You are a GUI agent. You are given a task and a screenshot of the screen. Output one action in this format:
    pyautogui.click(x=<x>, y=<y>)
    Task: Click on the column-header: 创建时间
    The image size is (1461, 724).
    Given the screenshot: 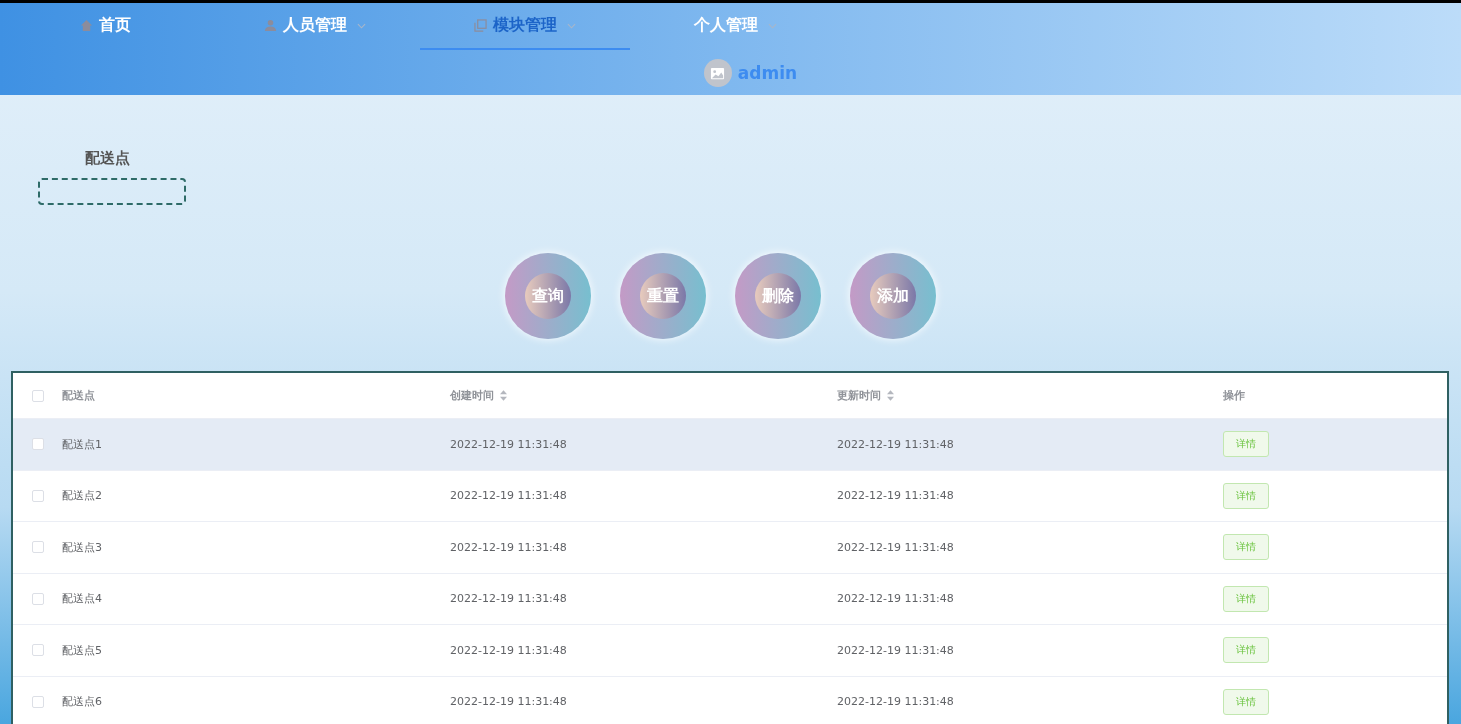 What is the action you would take?
    pyautogui.click(x=472, y=395)
    